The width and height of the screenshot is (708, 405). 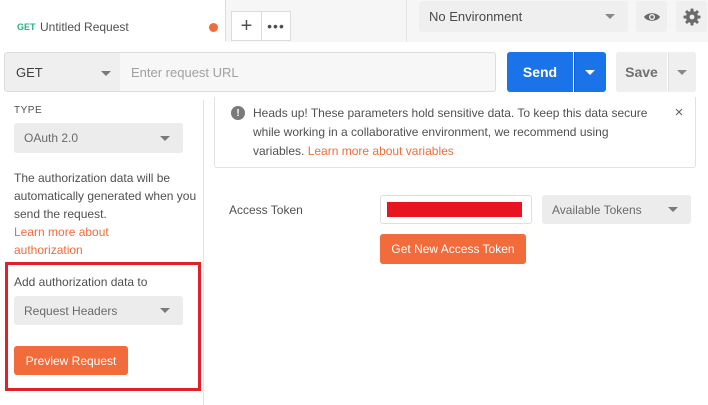 I want to click on info-icon: !, so click(x=238, y=113).